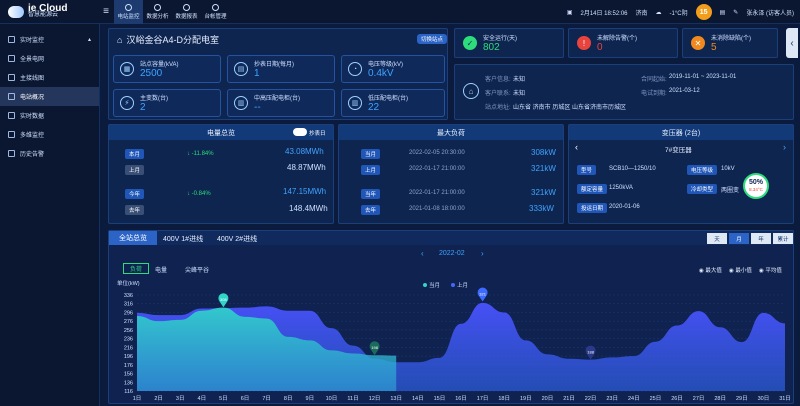  What do you see at coordinates (127, 69) in the screenshot?
I see `grid-icon: ▦` at bounding box center [127, 69].